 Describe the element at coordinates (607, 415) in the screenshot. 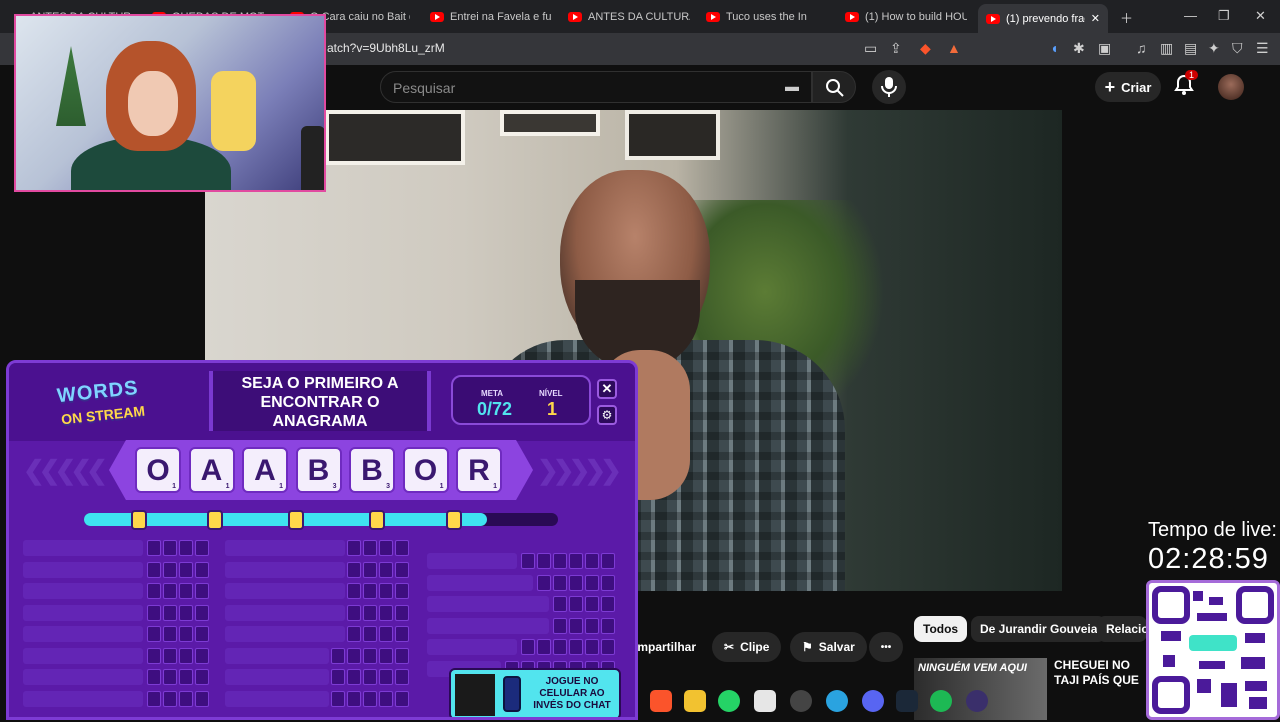

I see `settings-button: ⚙` at that location.